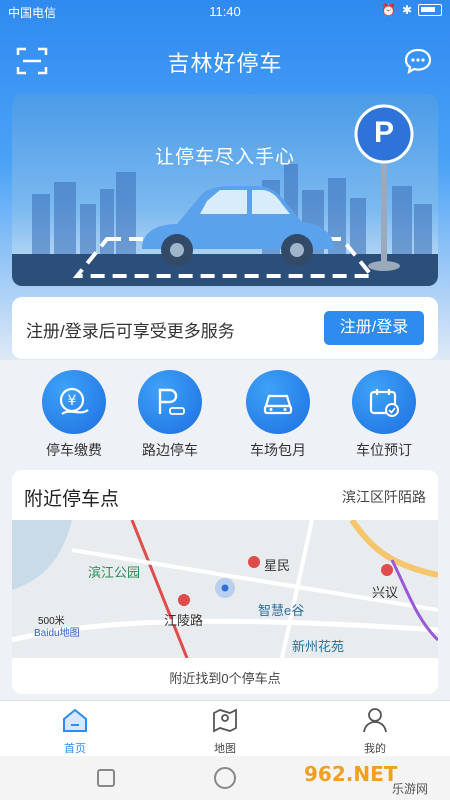  I want to click on tab-label: 地图, so click(225, 749).